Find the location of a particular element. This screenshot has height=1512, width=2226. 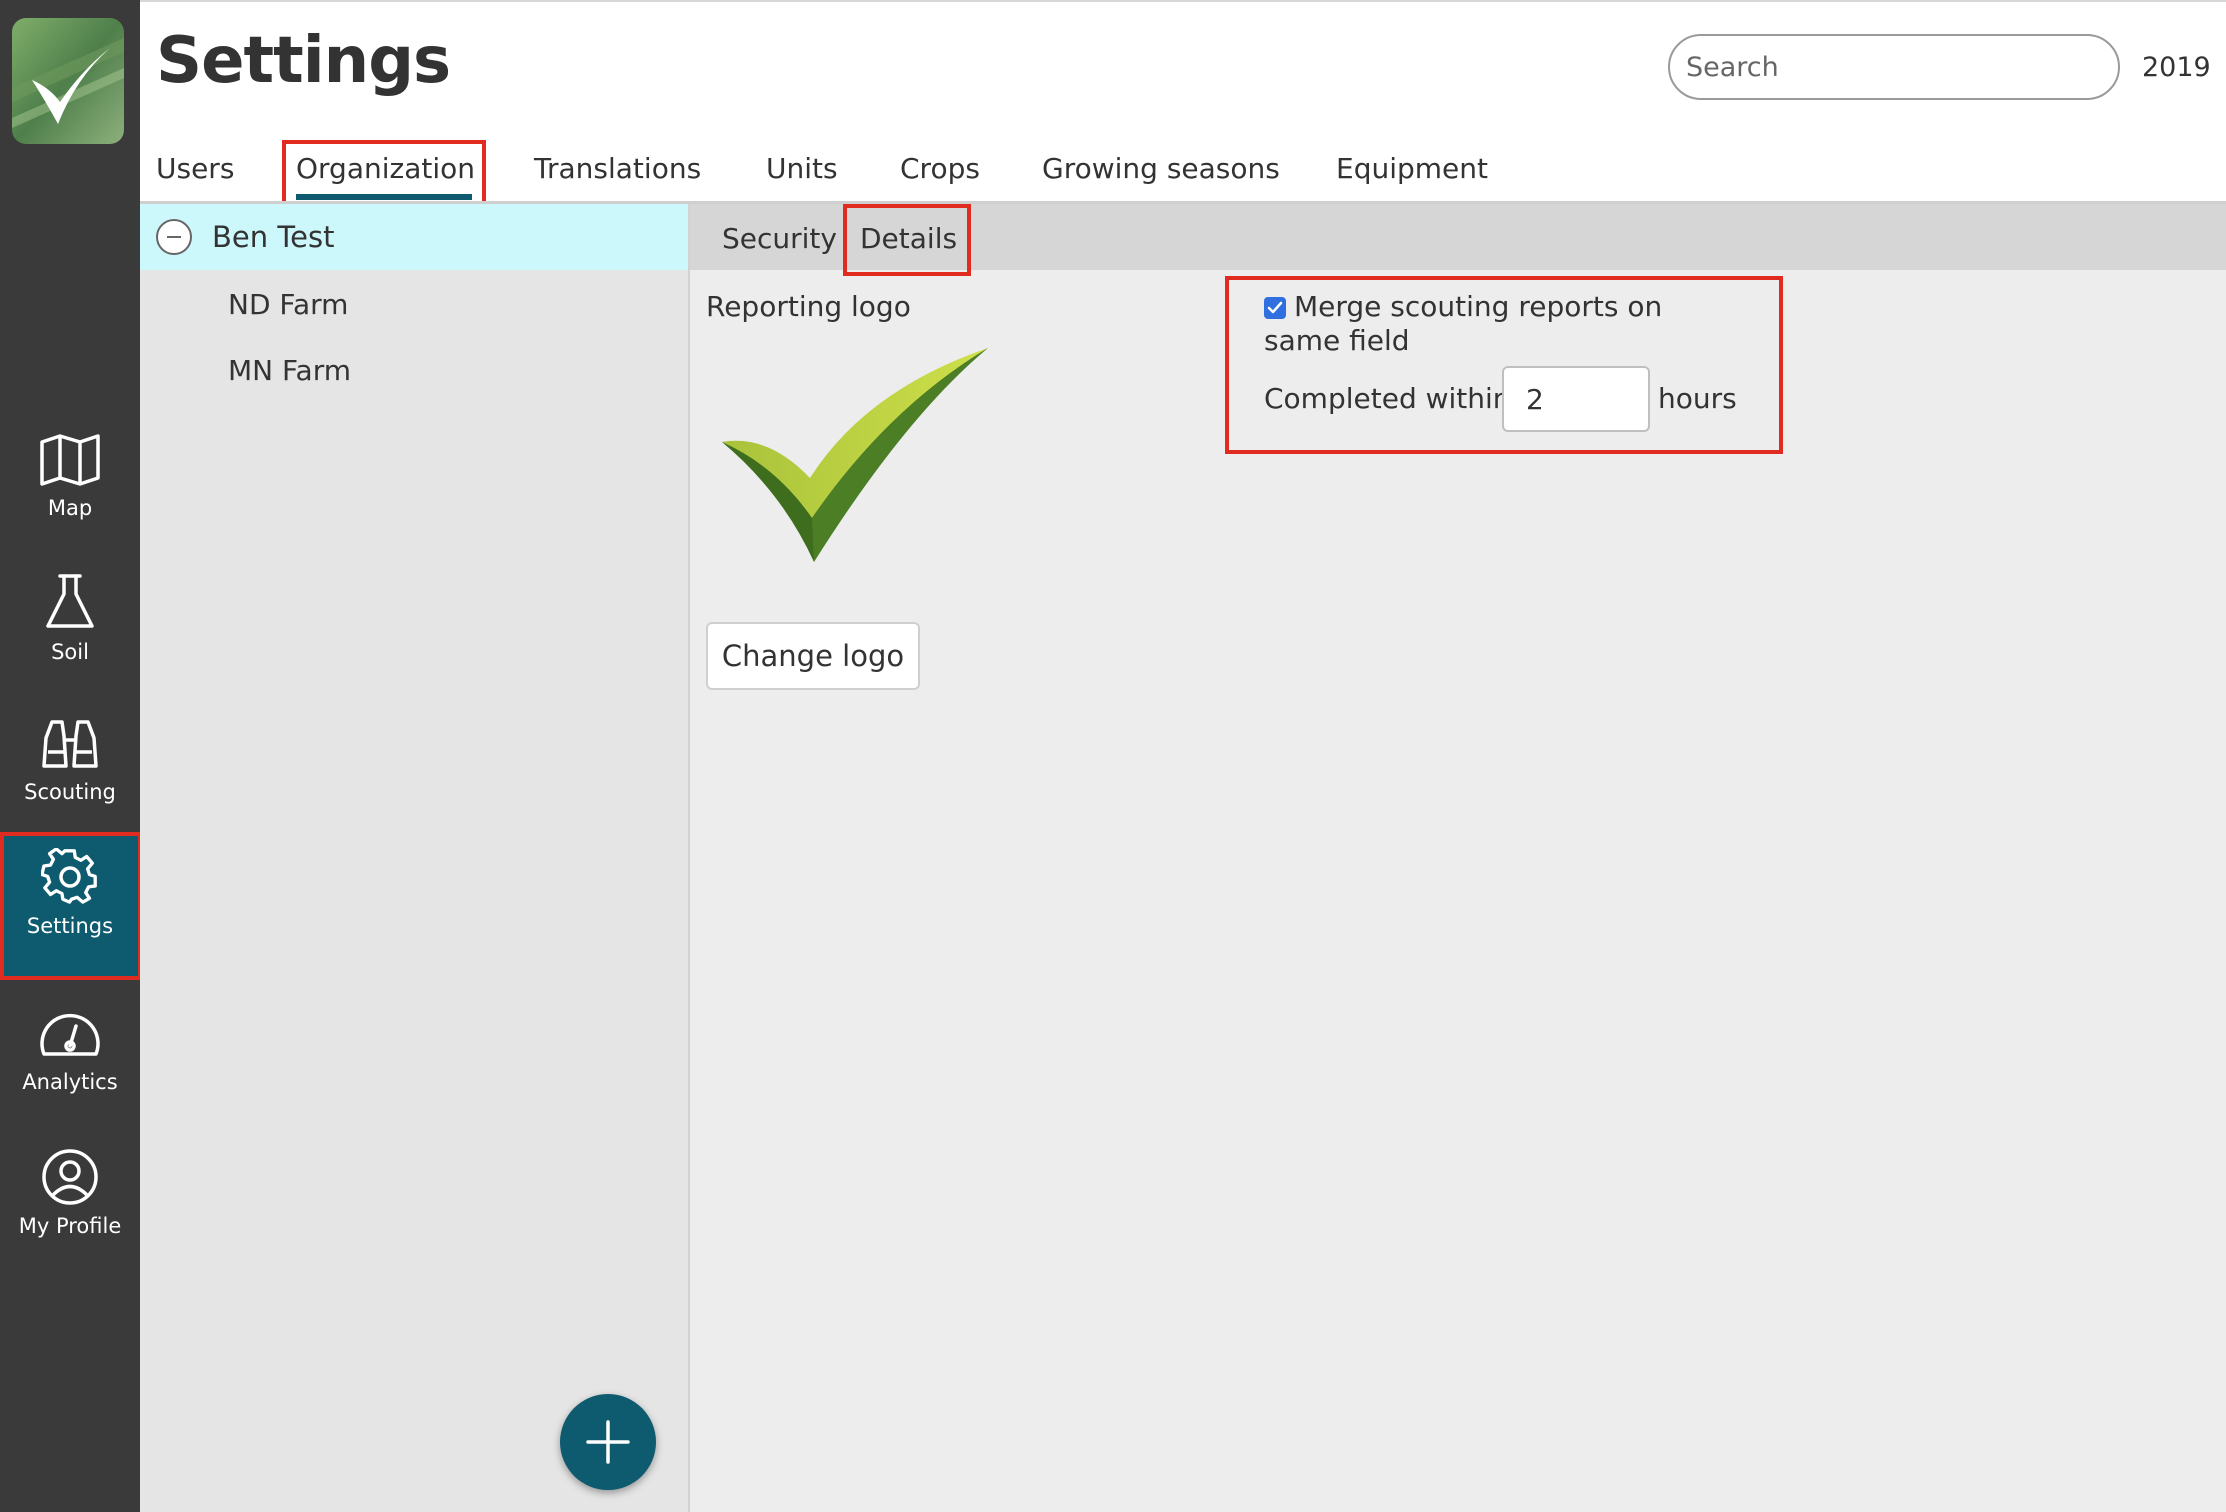

highlight-box-merge-setting is located at coordinates (1504, 365).